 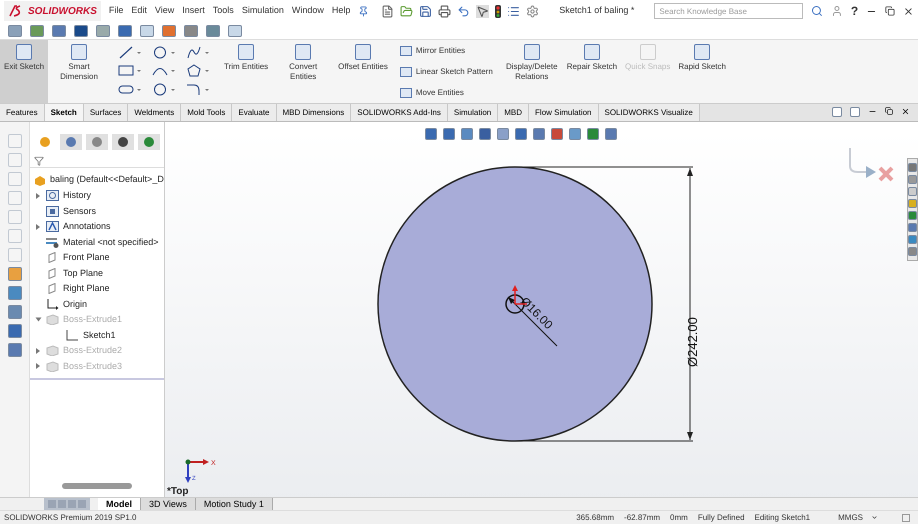 What do you see at coordinates (155, 112) in the screenshot?
I see `ribbon-tab: Weldments` at bounding box center [155, 112].